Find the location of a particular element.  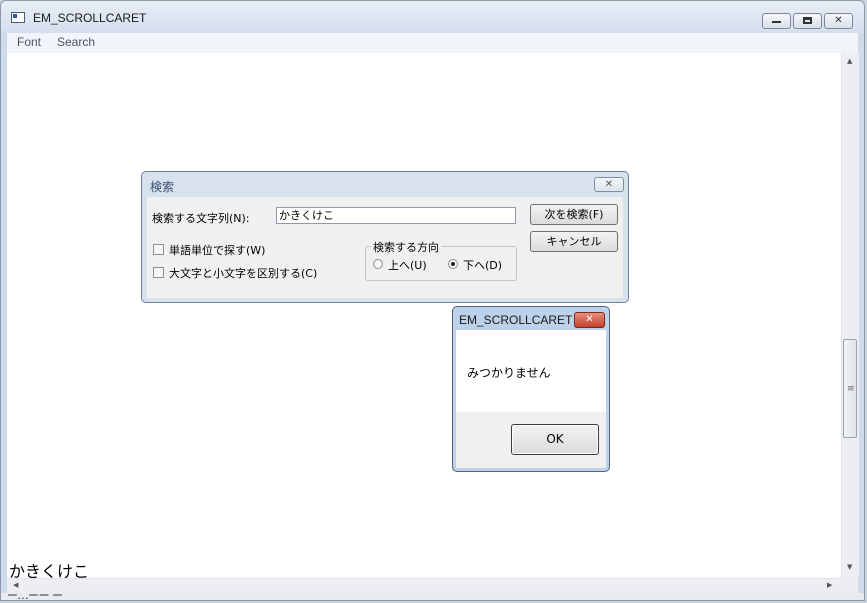

close-icon: ✕ is located at coordinates (838, 20).